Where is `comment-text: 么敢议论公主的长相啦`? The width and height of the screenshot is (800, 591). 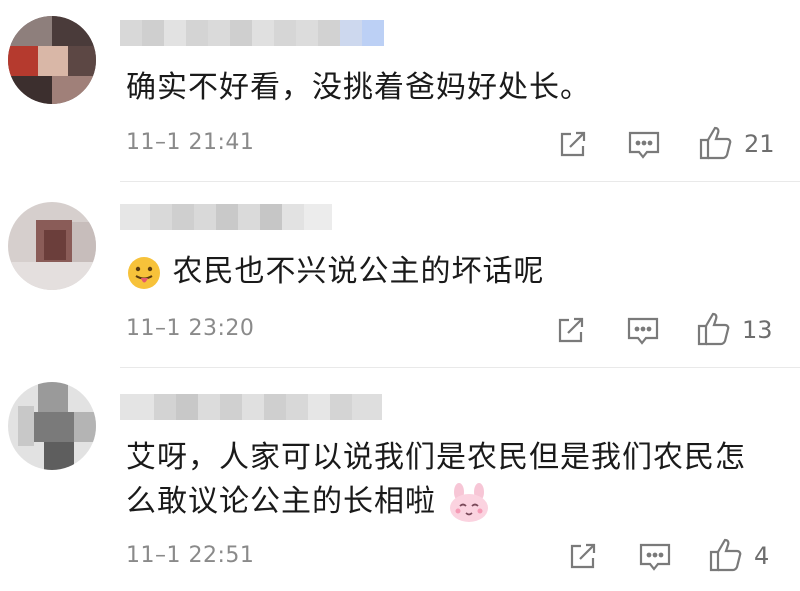
comment-text: 么敢议论公主的长相啦 is located at coordinates (308, 502).